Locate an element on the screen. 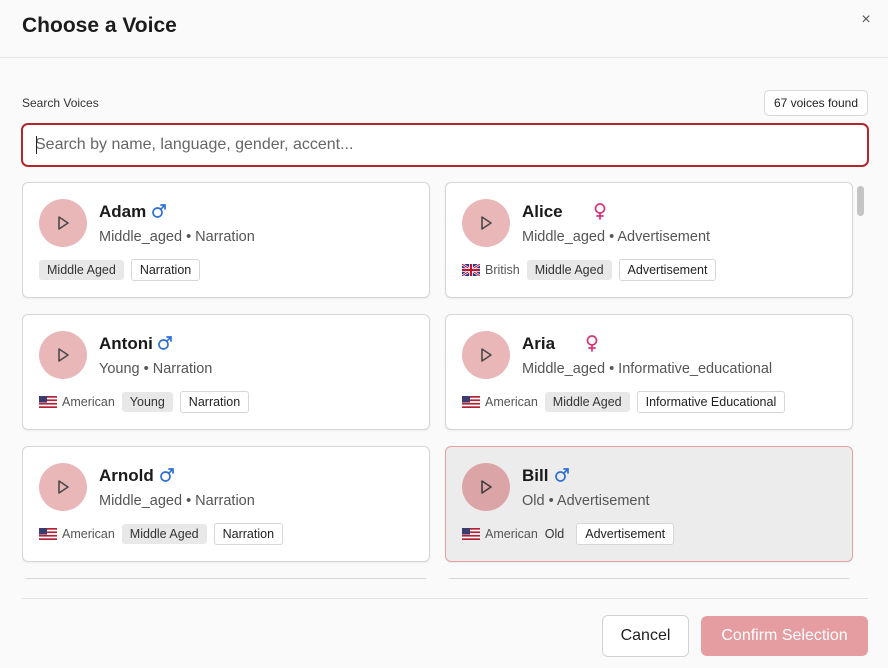 The image size is (888, 668). voice-tags: British Middle Aged Advertisement is located at coordinates (589, 270).